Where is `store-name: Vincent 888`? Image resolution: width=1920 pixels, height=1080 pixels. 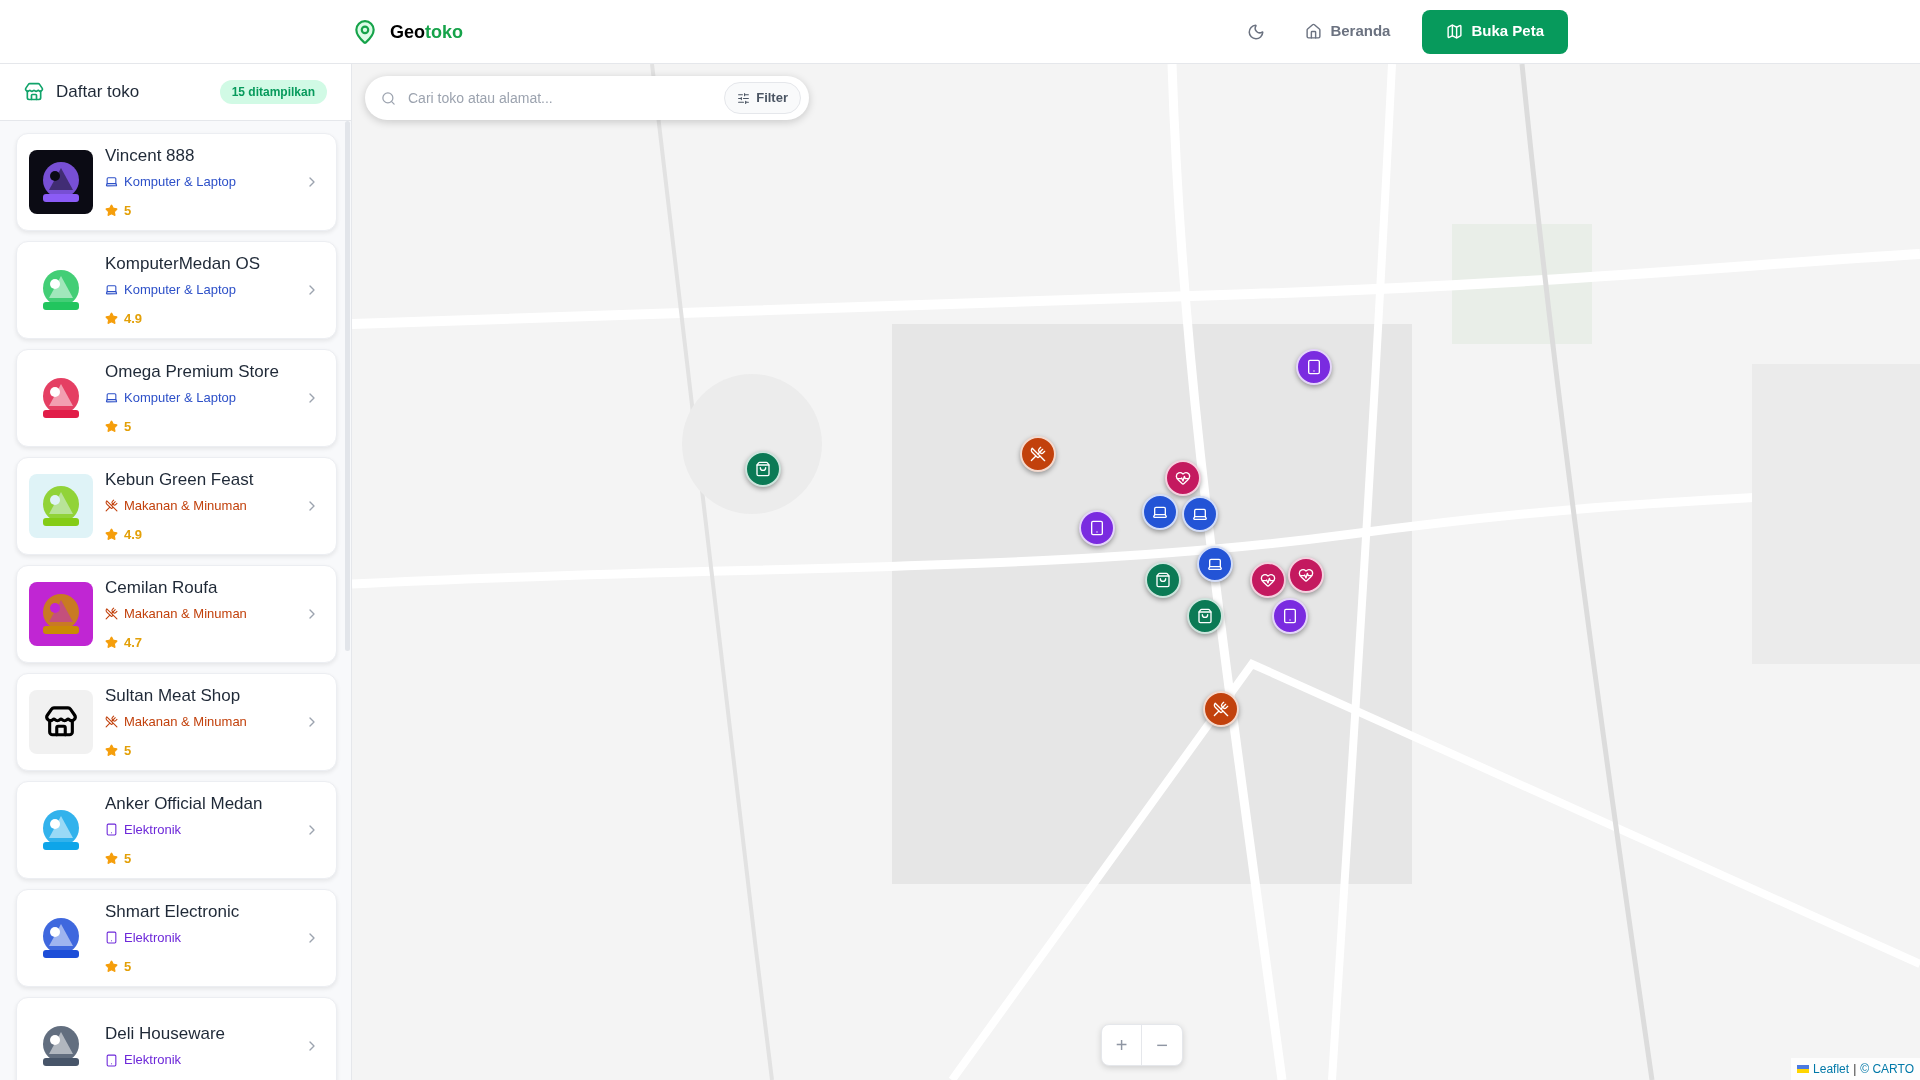 store-name: Vincent 888 is located at coordinates (150, 155).